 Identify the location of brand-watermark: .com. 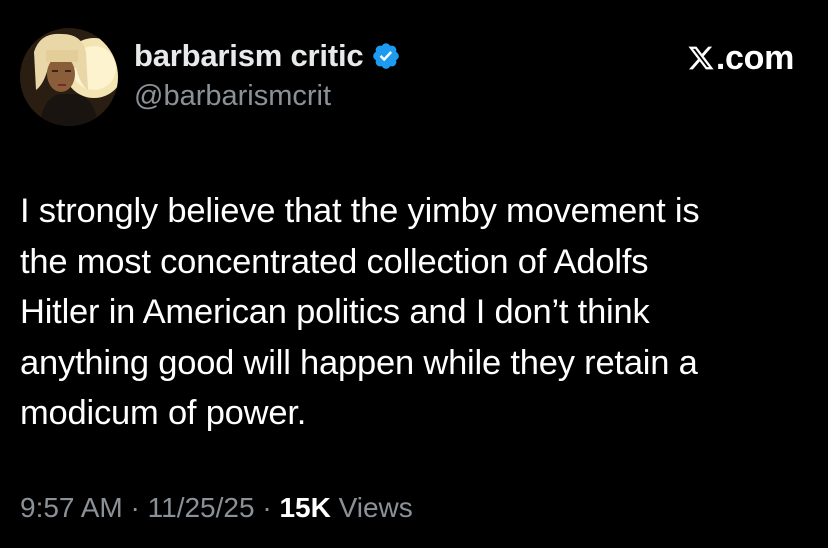
(740, 58).